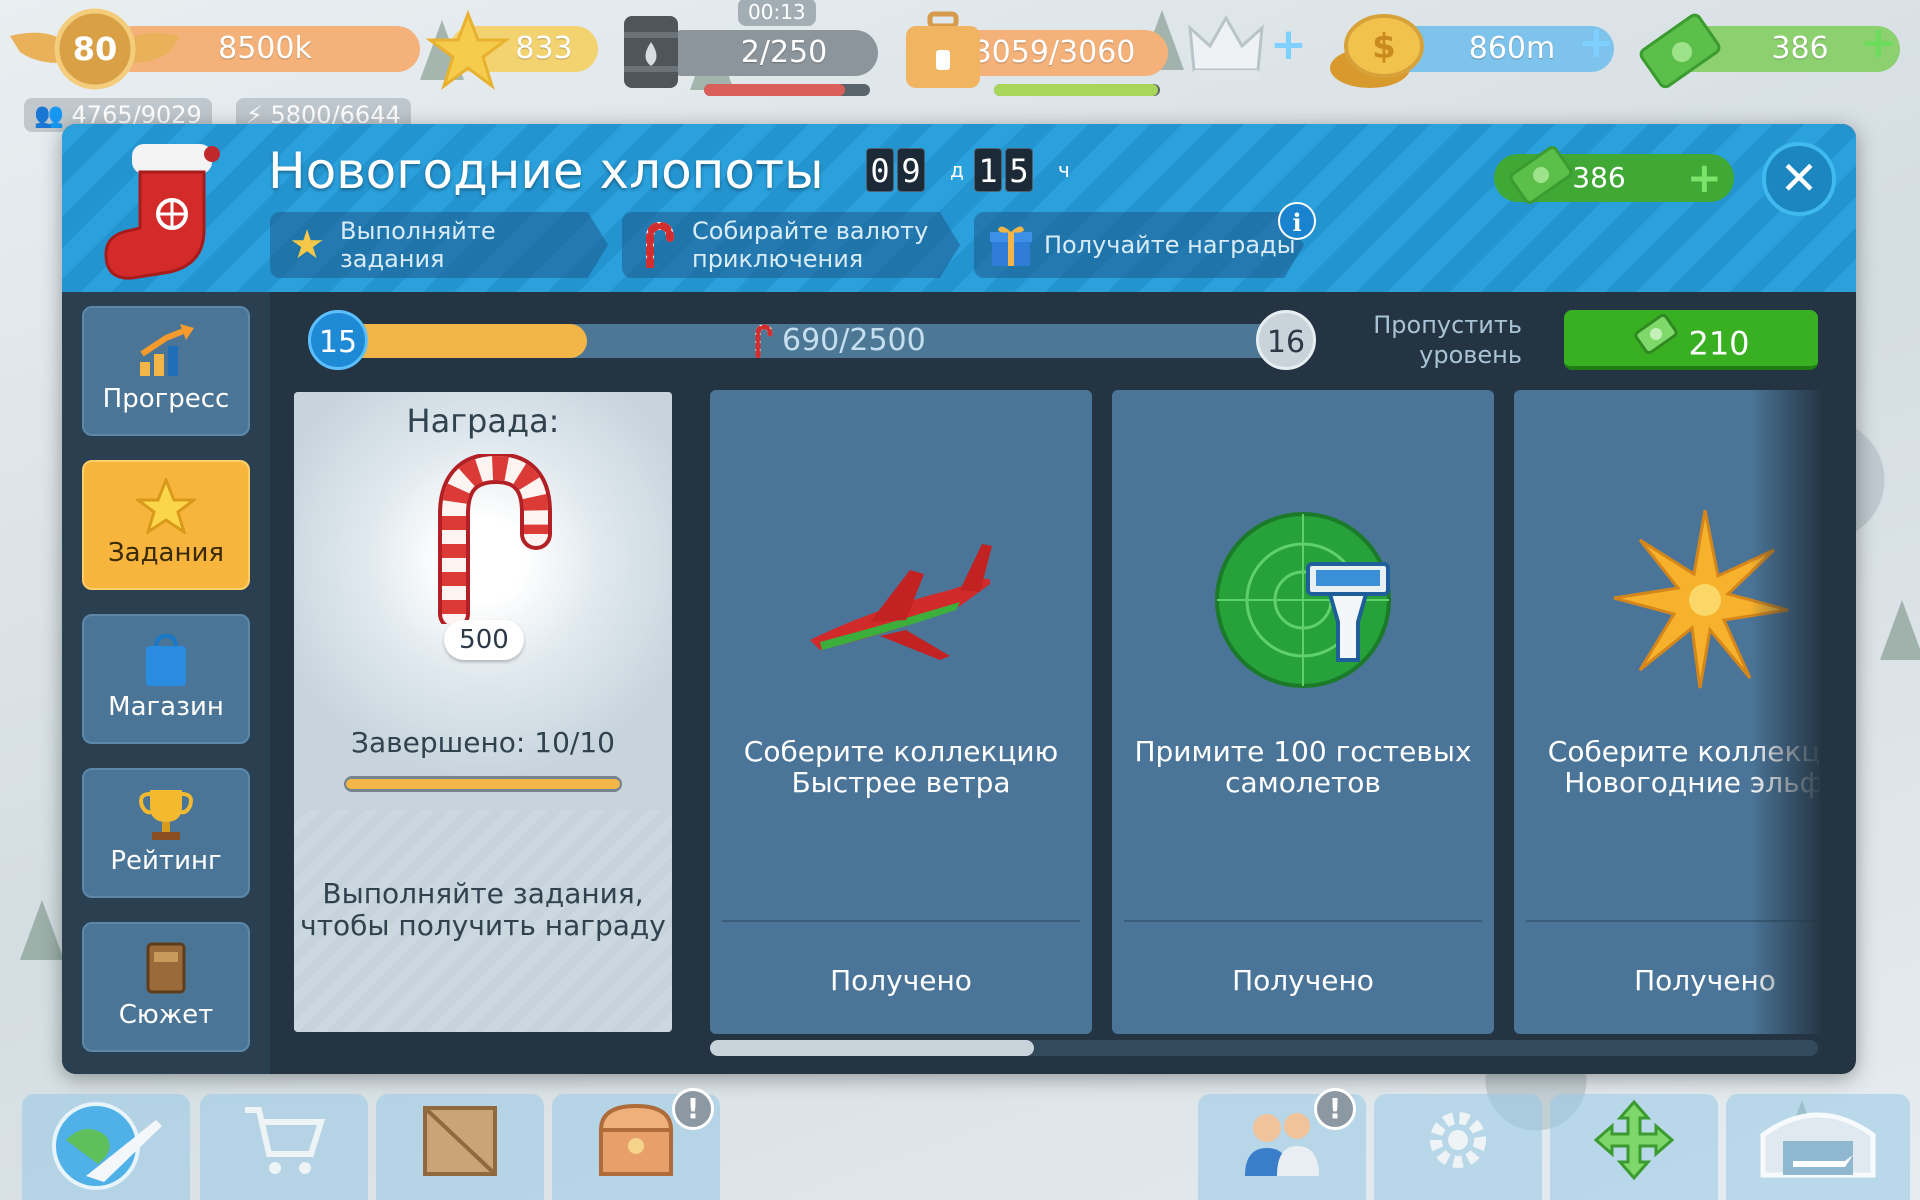 Image resolution: width=1920 pixels, height=1200 pixels. Describe the element at coordinates (166, 352) in the screenshot. I see `progress-chart-icon` at that location.